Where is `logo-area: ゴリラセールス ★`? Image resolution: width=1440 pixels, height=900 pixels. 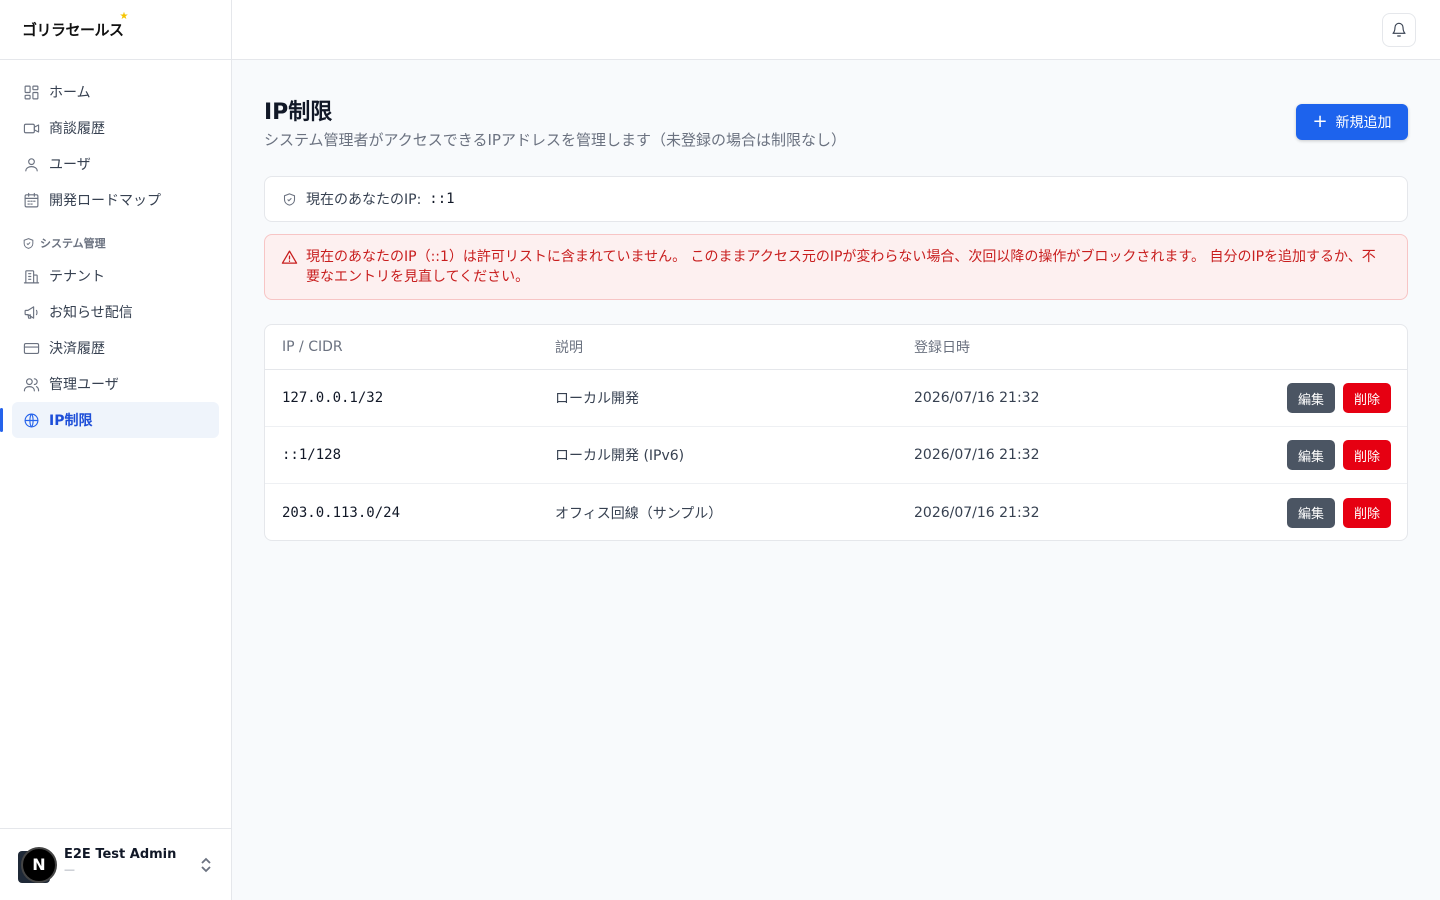
logo-area: ゴリラセールス ★ is located at coordinates (115, 30).